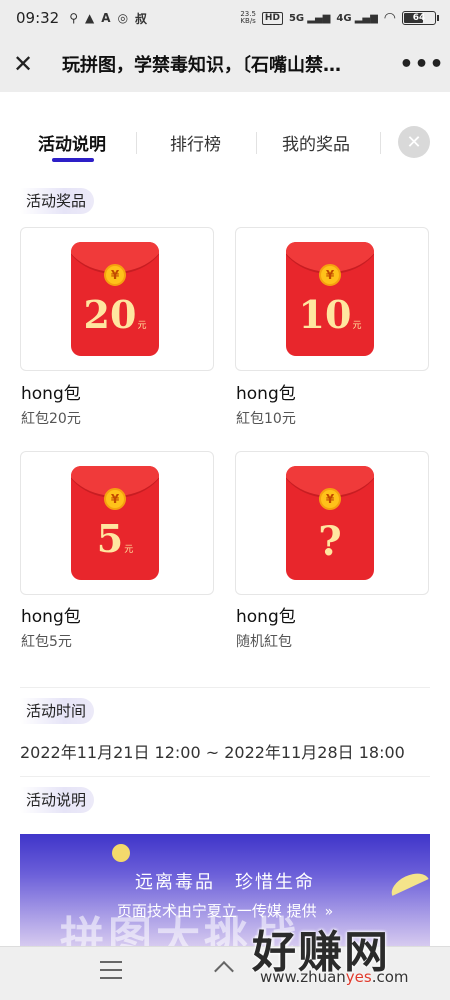 Image resolution: width=450 pixels, height=1000 pixels. What do you see at coordinates (72, 142) in the screenshot?
I see `tab-activity-description: 活动说明` at bounding box center [72, 142].